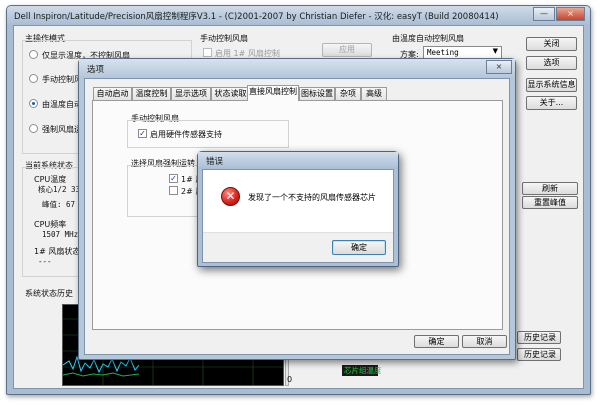 The image size is (600, 405). What do you see at coordinates (436, 341) in the screenshot?
I see `options-ok-button: 确定` at bounding box center [436, 341].